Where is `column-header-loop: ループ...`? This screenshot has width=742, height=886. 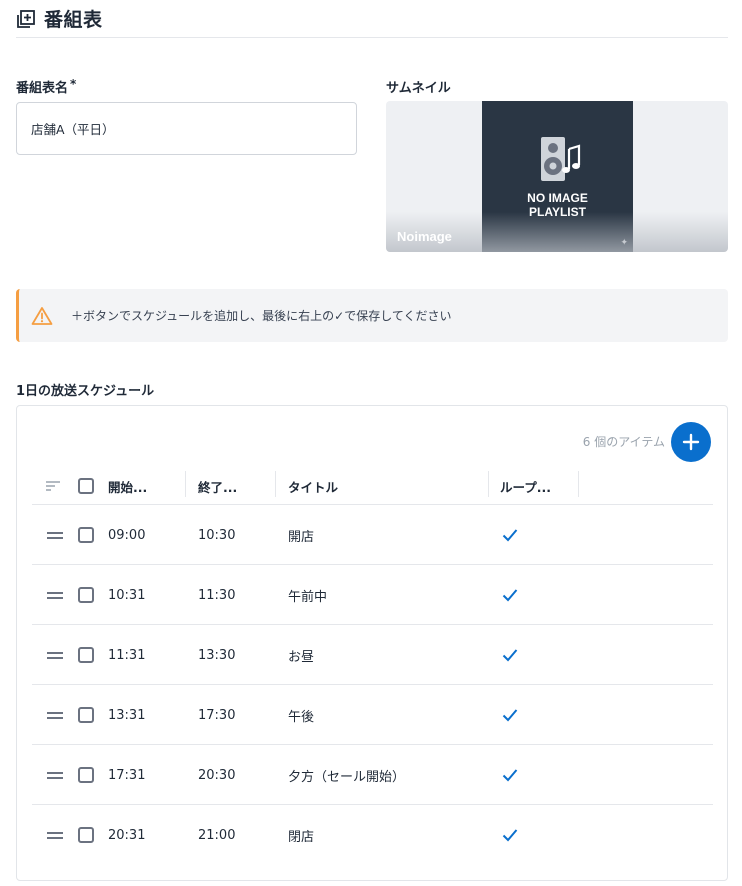
column-header-loop: ループ... is located at coordinates (525, 486).